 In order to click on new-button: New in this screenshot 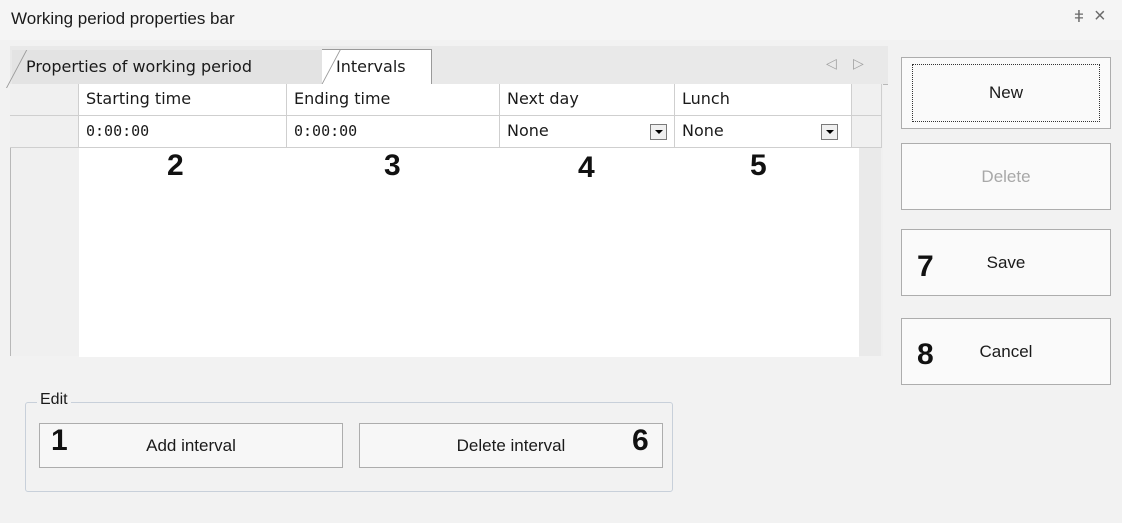, I will do `click(1006, 93)`.